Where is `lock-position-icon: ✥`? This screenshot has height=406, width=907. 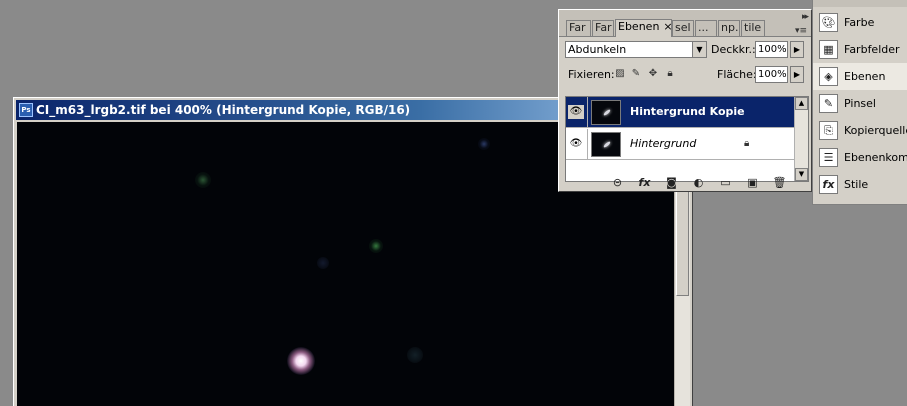
lock-position-icon: ✥ is located at coordinates (653, 74).